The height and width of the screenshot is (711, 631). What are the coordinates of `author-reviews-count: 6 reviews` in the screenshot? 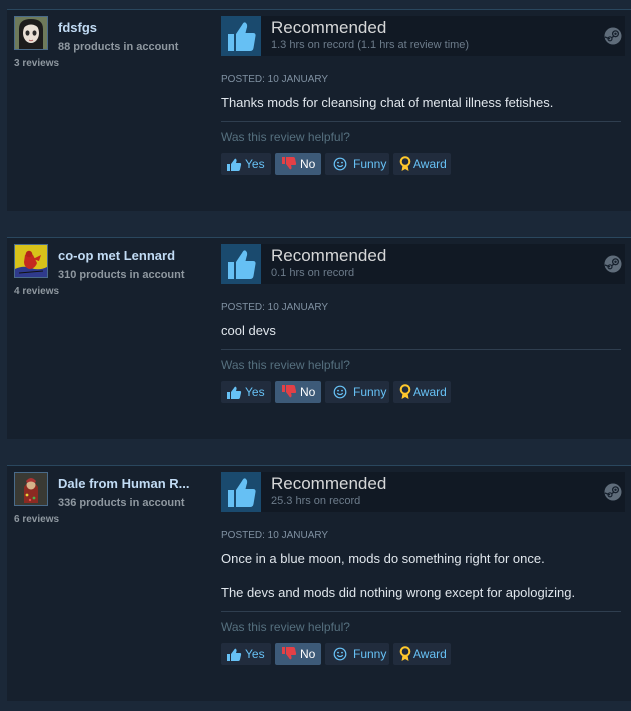 It's located at (36, 519).